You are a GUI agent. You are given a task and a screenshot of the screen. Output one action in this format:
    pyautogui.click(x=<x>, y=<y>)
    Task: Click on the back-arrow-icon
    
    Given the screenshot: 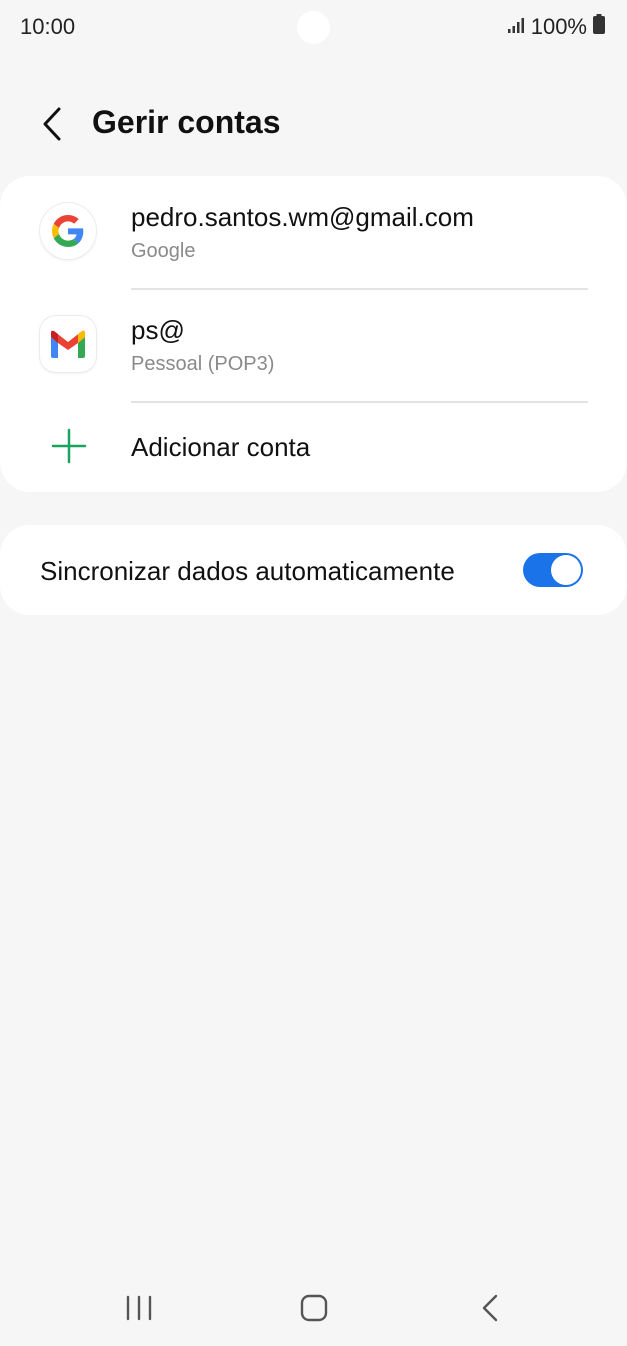 What is the action you would take?
    pyautogui.click(x=490, y=1308)
    